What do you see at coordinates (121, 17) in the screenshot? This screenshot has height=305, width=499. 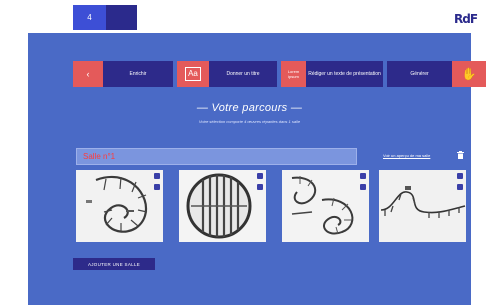 I see `step-tab-next` at bounding box center [121, 17].